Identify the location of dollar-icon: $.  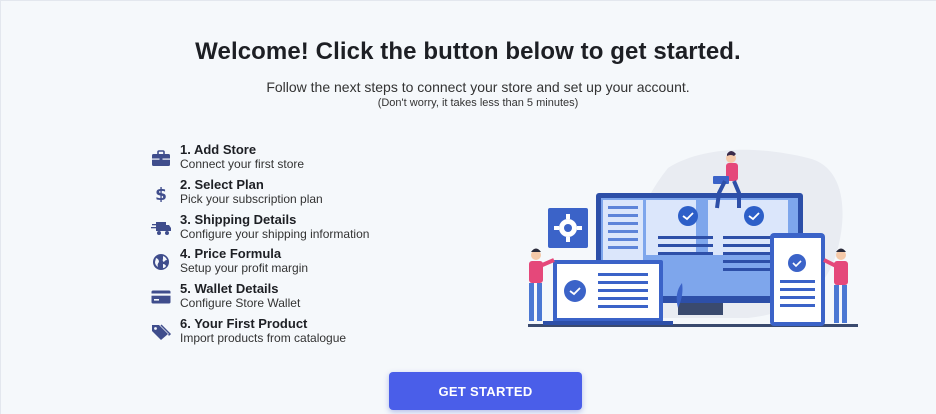
(161, 193).